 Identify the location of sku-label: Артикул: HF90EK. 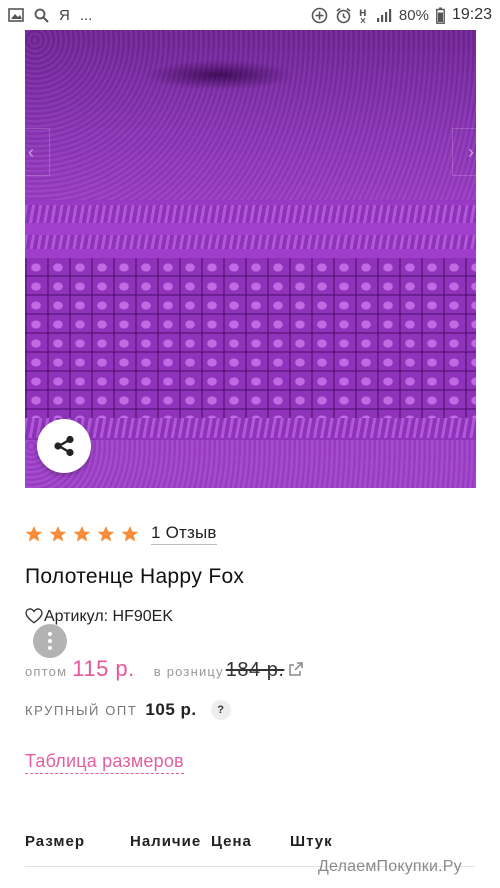
(109, 616).